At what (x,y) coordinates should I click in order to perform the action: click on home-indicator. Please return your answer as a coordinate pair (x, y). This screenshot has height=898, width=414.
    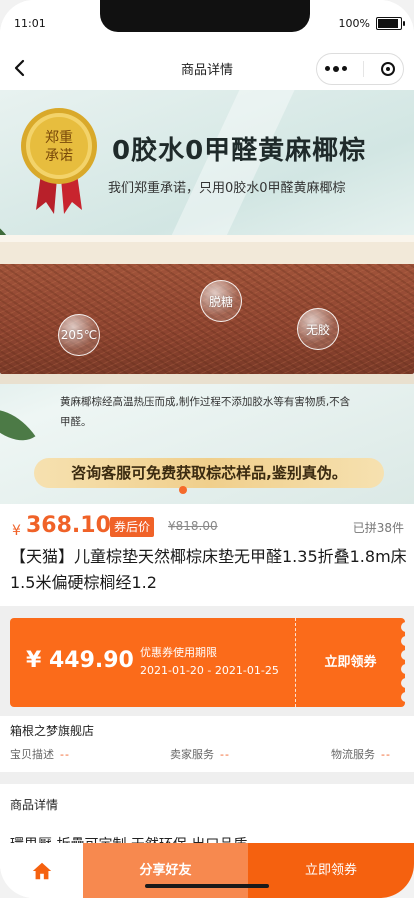
    Looking at the image, I should click on (207, 886).